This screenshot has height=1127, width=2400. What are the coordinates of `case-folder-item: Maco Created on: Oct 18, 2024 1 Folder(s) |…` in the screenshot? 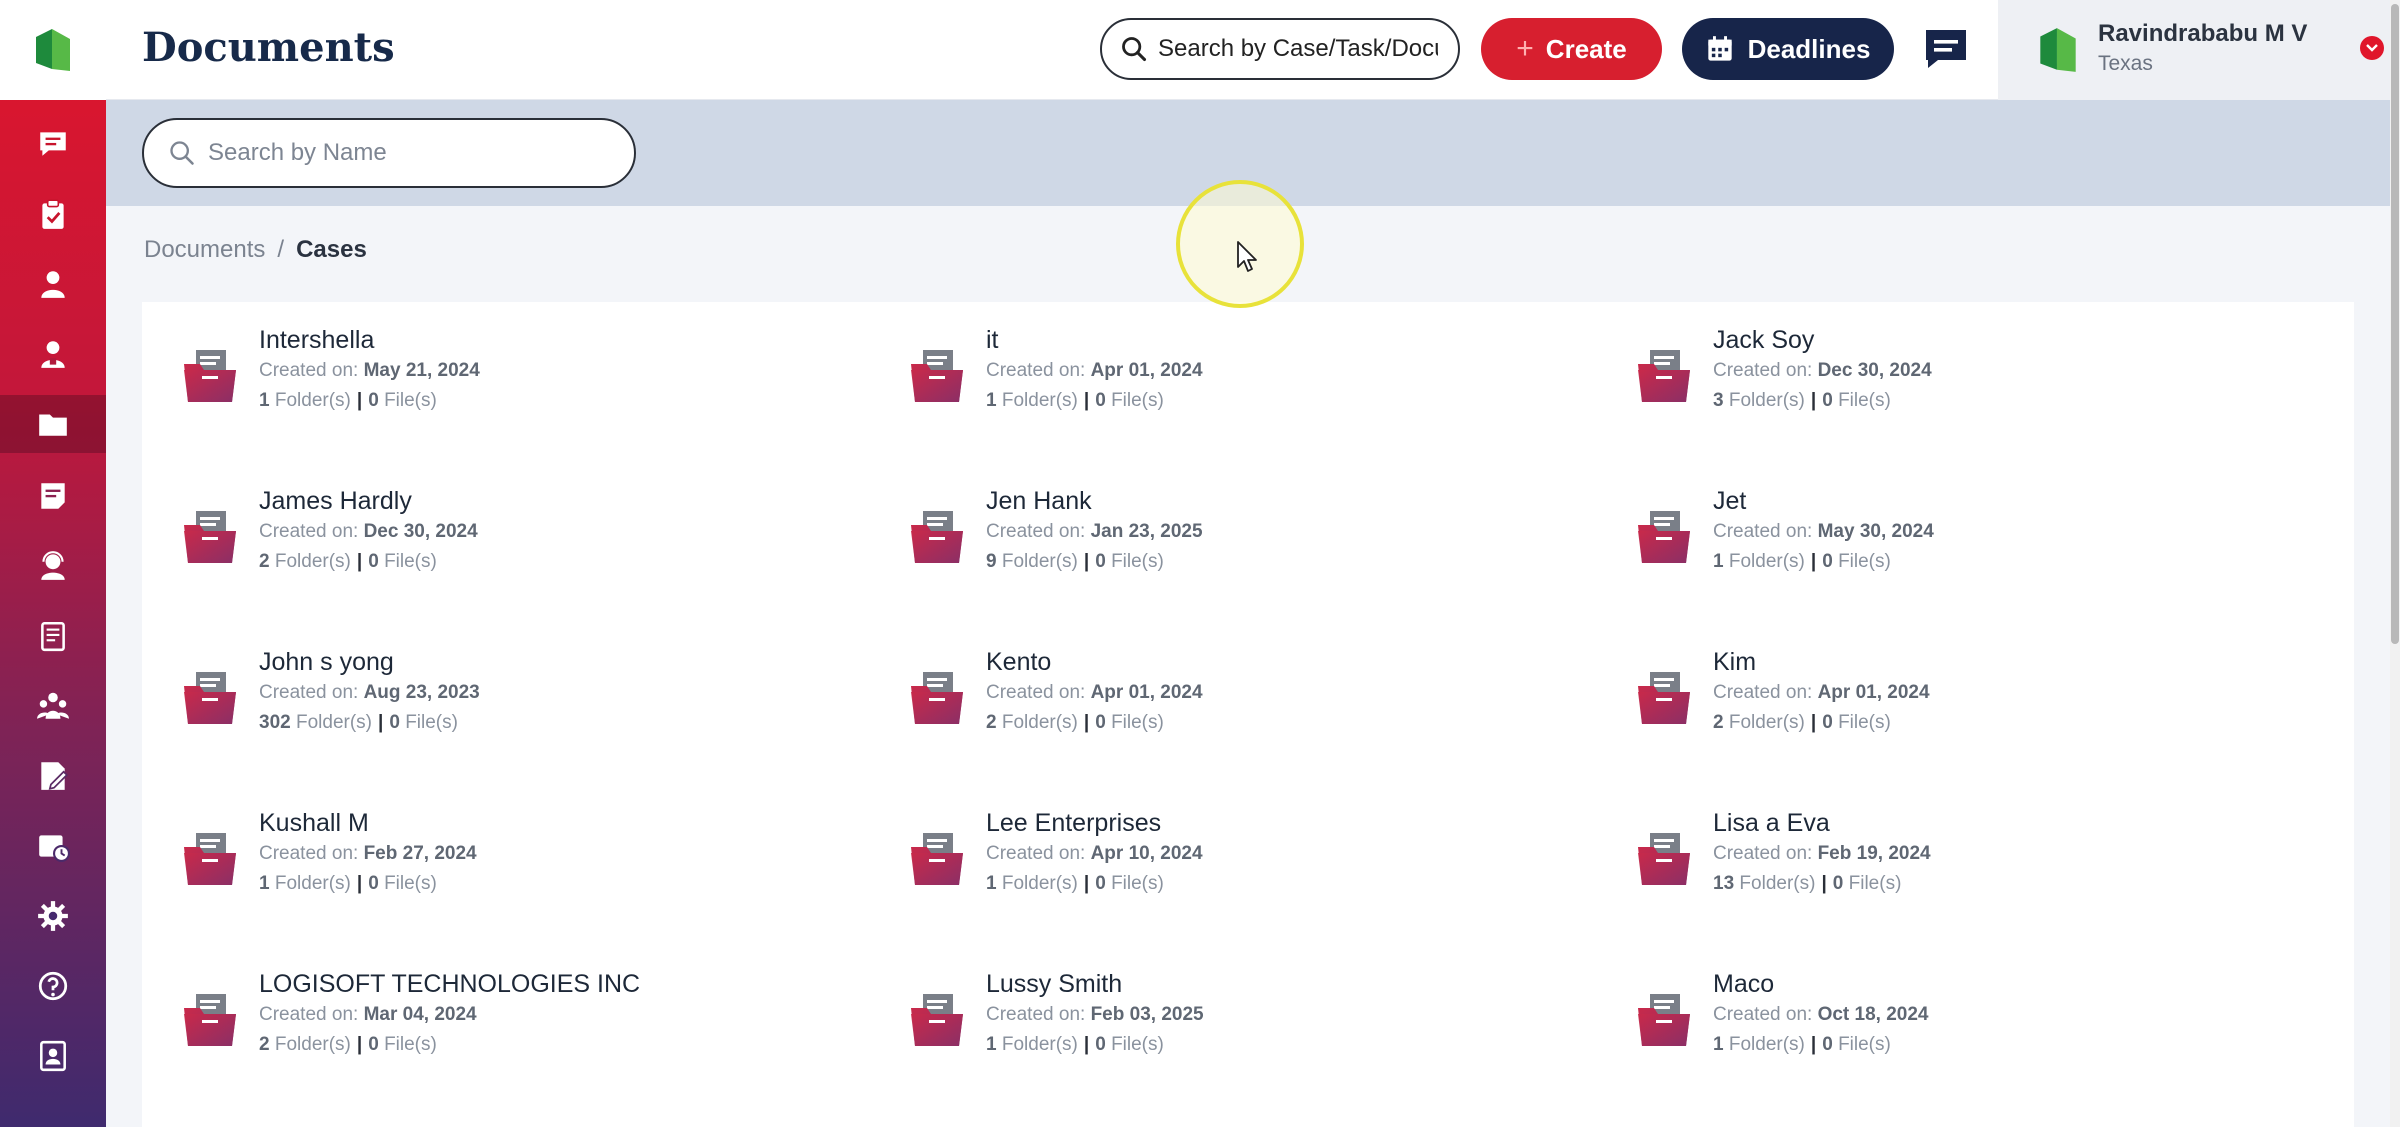 It's located at (1946, 1016).